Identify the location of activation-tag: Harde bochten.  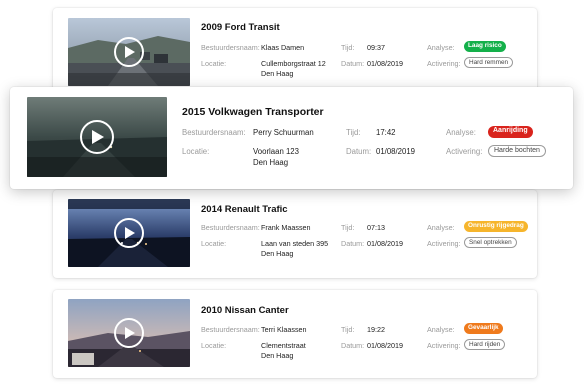
(517, 151).